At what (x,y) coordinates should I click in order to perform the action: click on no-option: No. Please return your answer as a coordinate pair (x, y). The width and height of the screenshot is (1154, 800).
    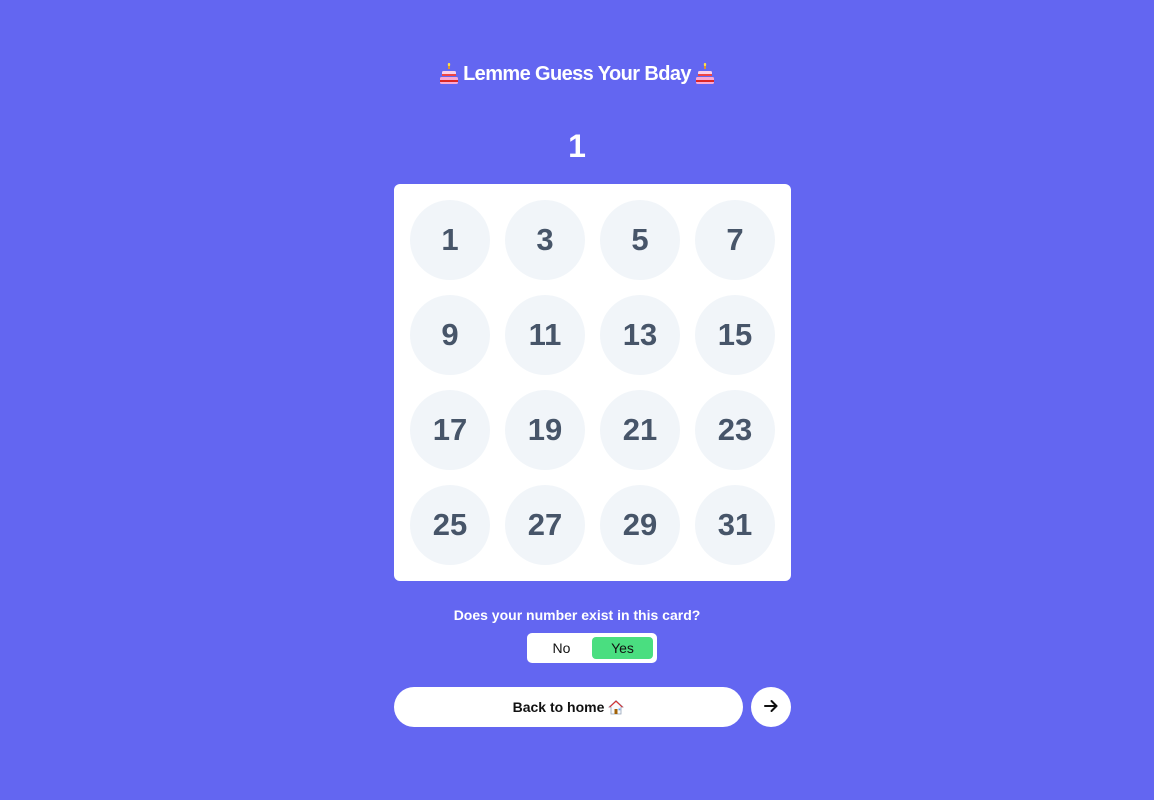
    Looking at the image, I should click on (561, 648).